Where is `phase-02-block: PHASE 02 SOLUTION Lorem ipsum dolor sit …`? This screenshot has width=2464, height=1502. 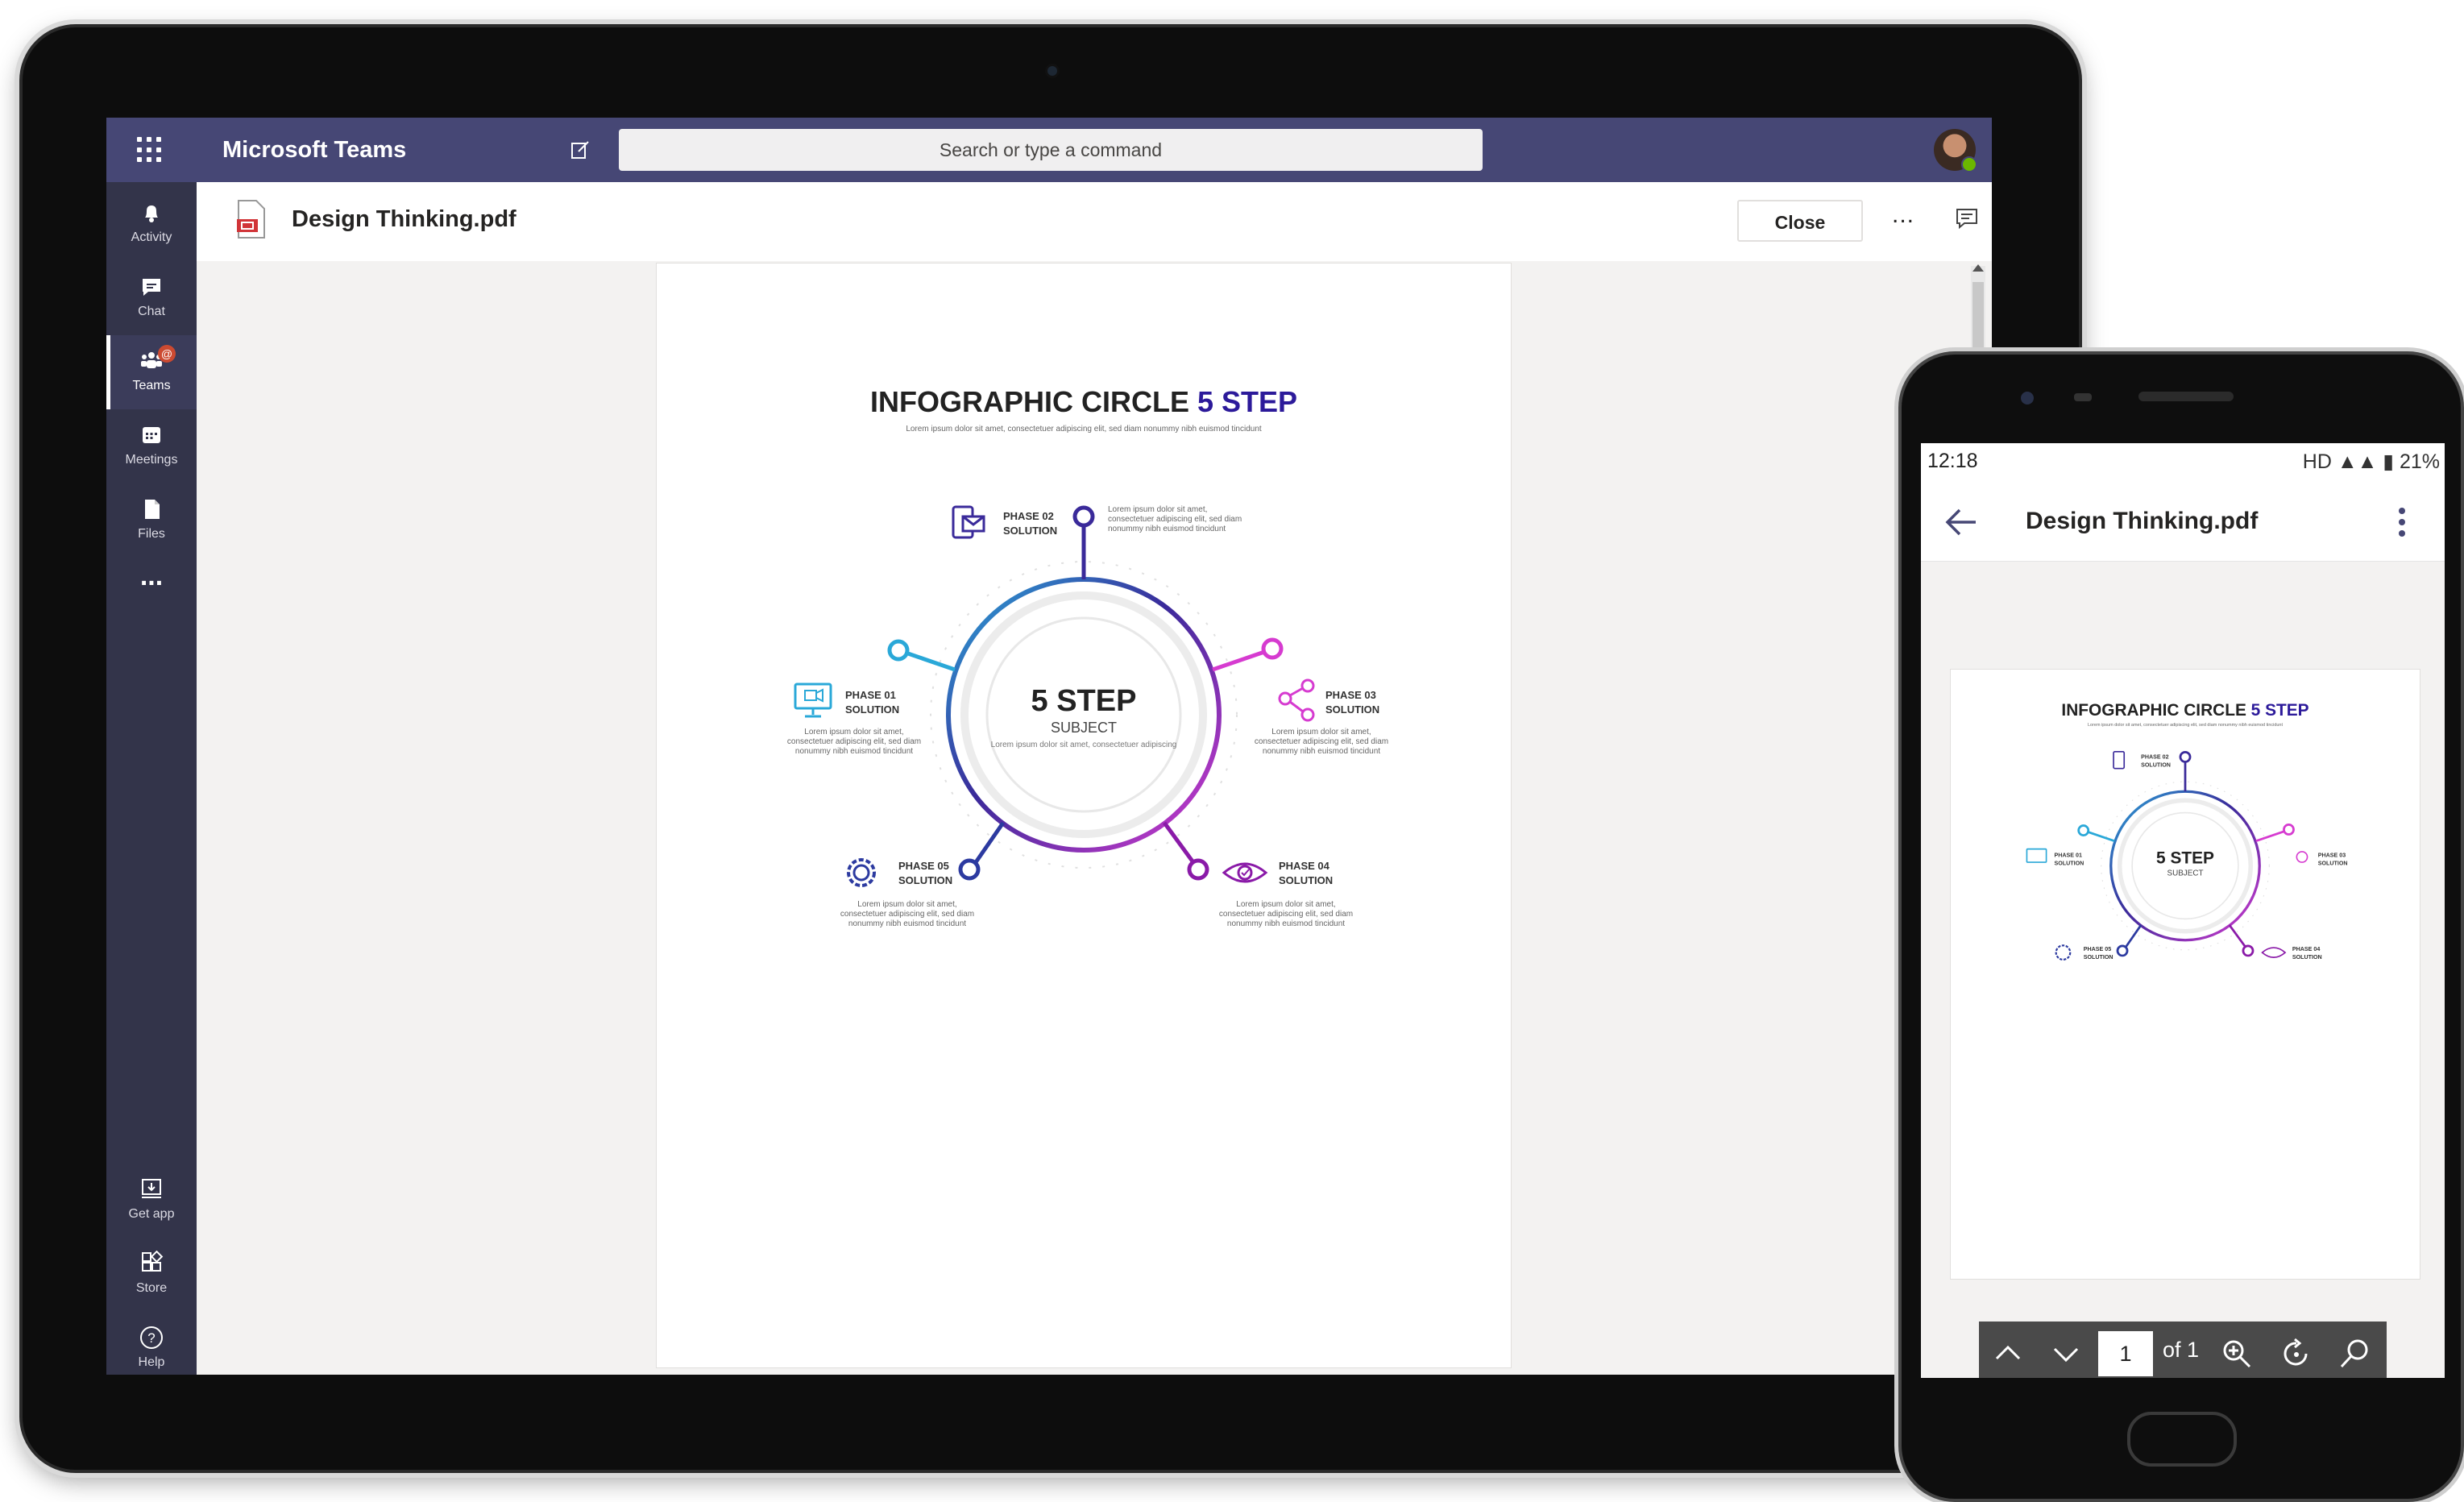 phase-02-block: PHASE 02 SOLUTION Lorem ipsum dolor sit … is located at coordinates (1097, 522).